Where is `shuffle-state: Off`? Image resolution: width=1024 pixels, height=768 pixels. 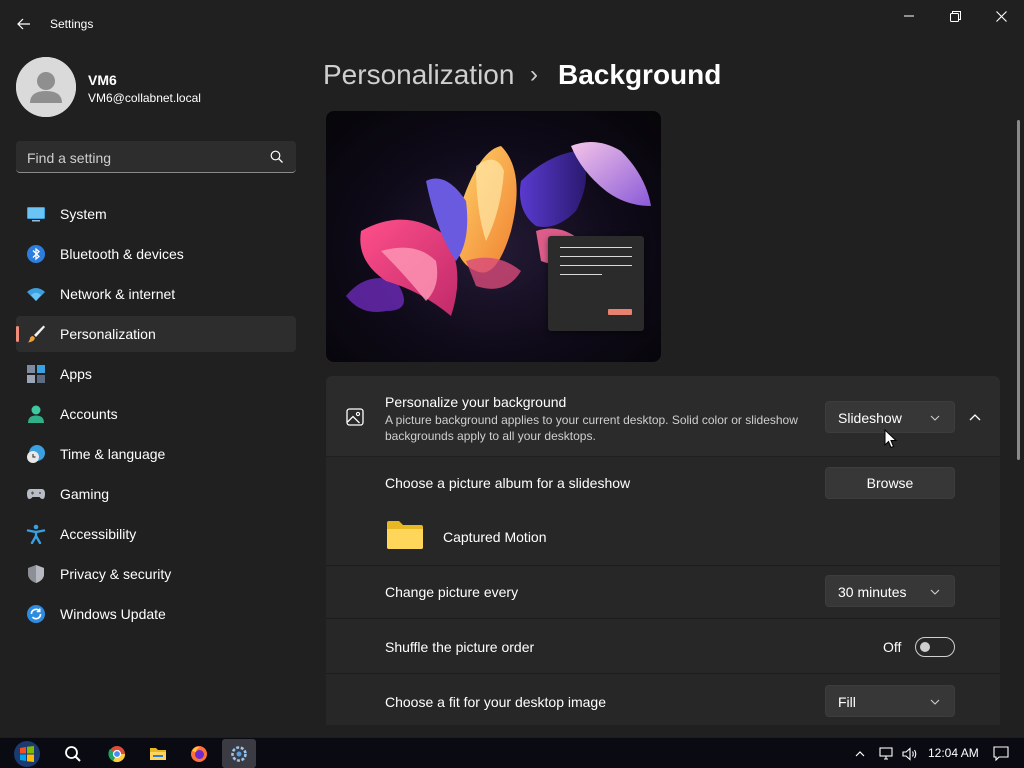
shuffle-state: Off is located at coordinates (892, 647).